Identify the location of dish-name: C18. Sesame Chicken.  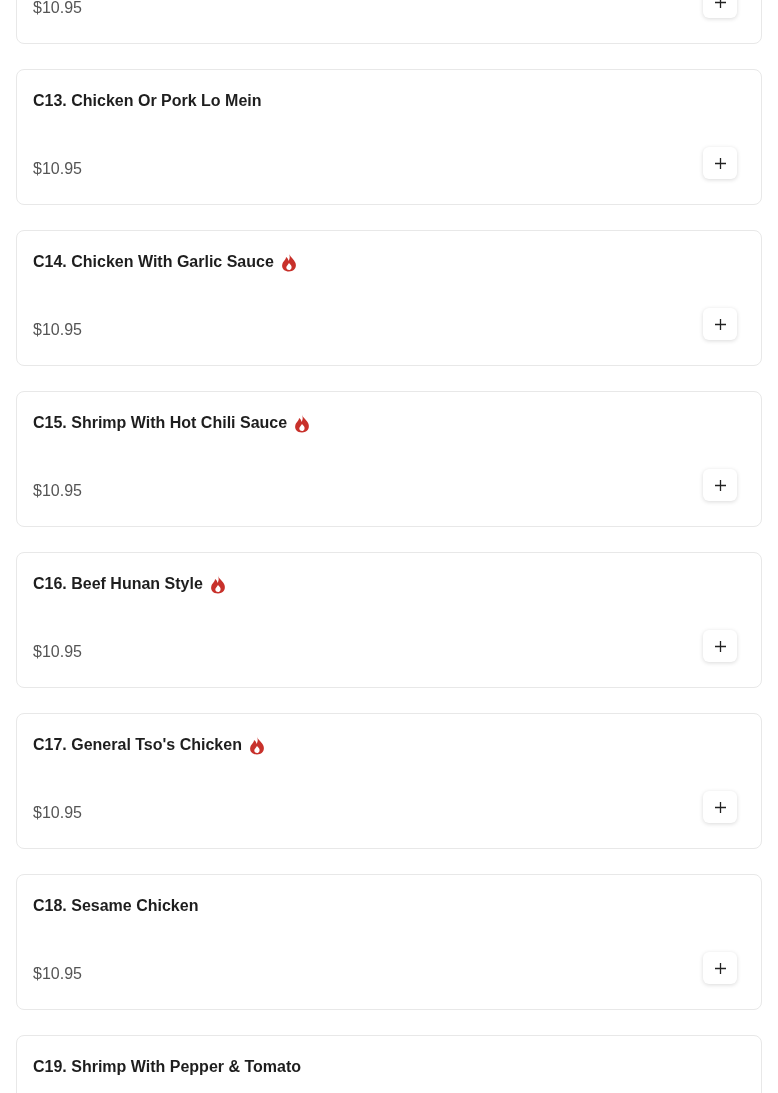
(116, 906).